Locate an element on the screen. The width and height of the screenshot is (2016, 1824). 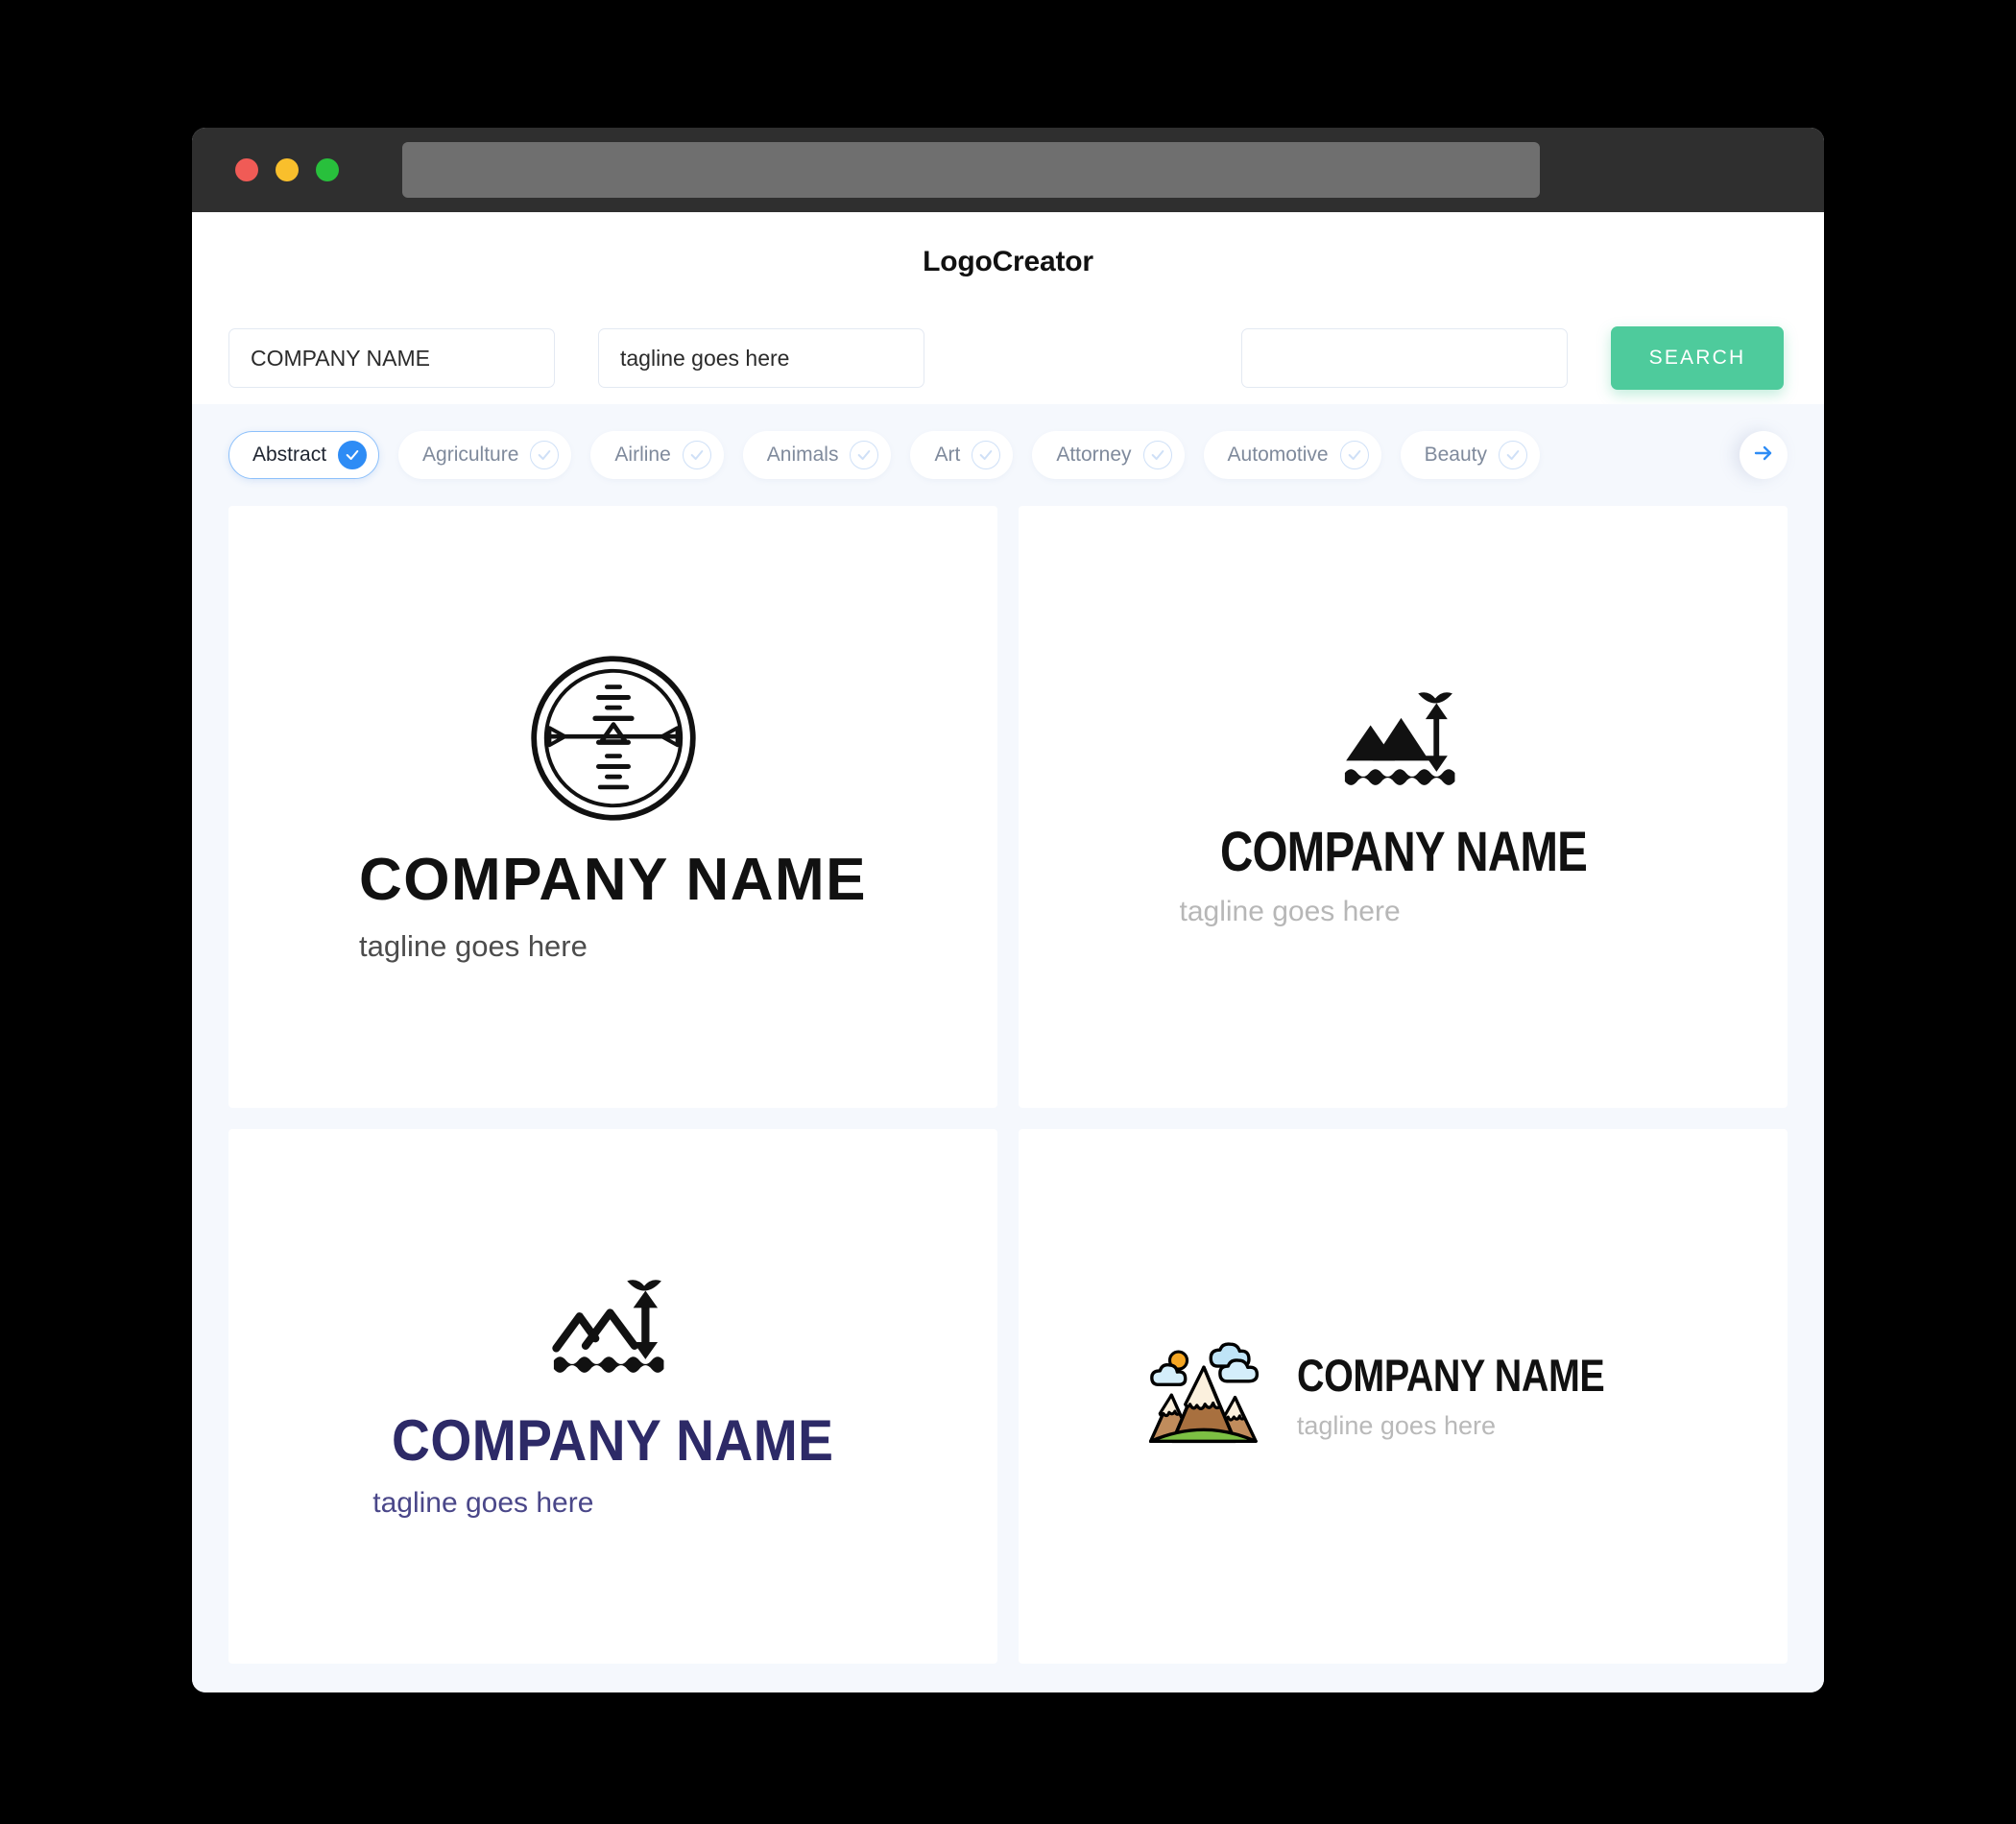
category-chip-airline: Airline is located at coordinates (657, 455).